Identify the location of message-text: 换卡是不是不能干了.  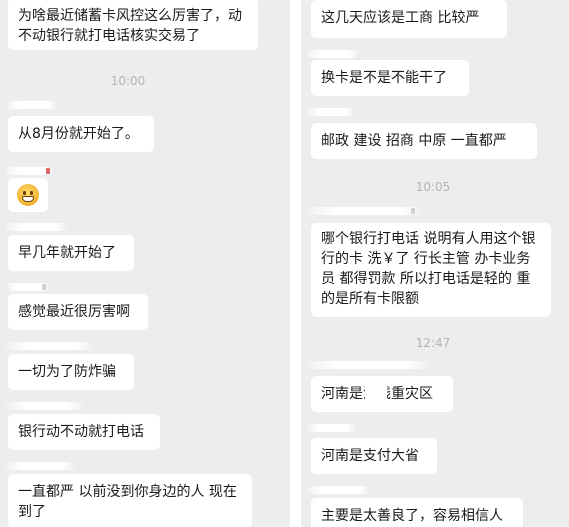
(384, 78).